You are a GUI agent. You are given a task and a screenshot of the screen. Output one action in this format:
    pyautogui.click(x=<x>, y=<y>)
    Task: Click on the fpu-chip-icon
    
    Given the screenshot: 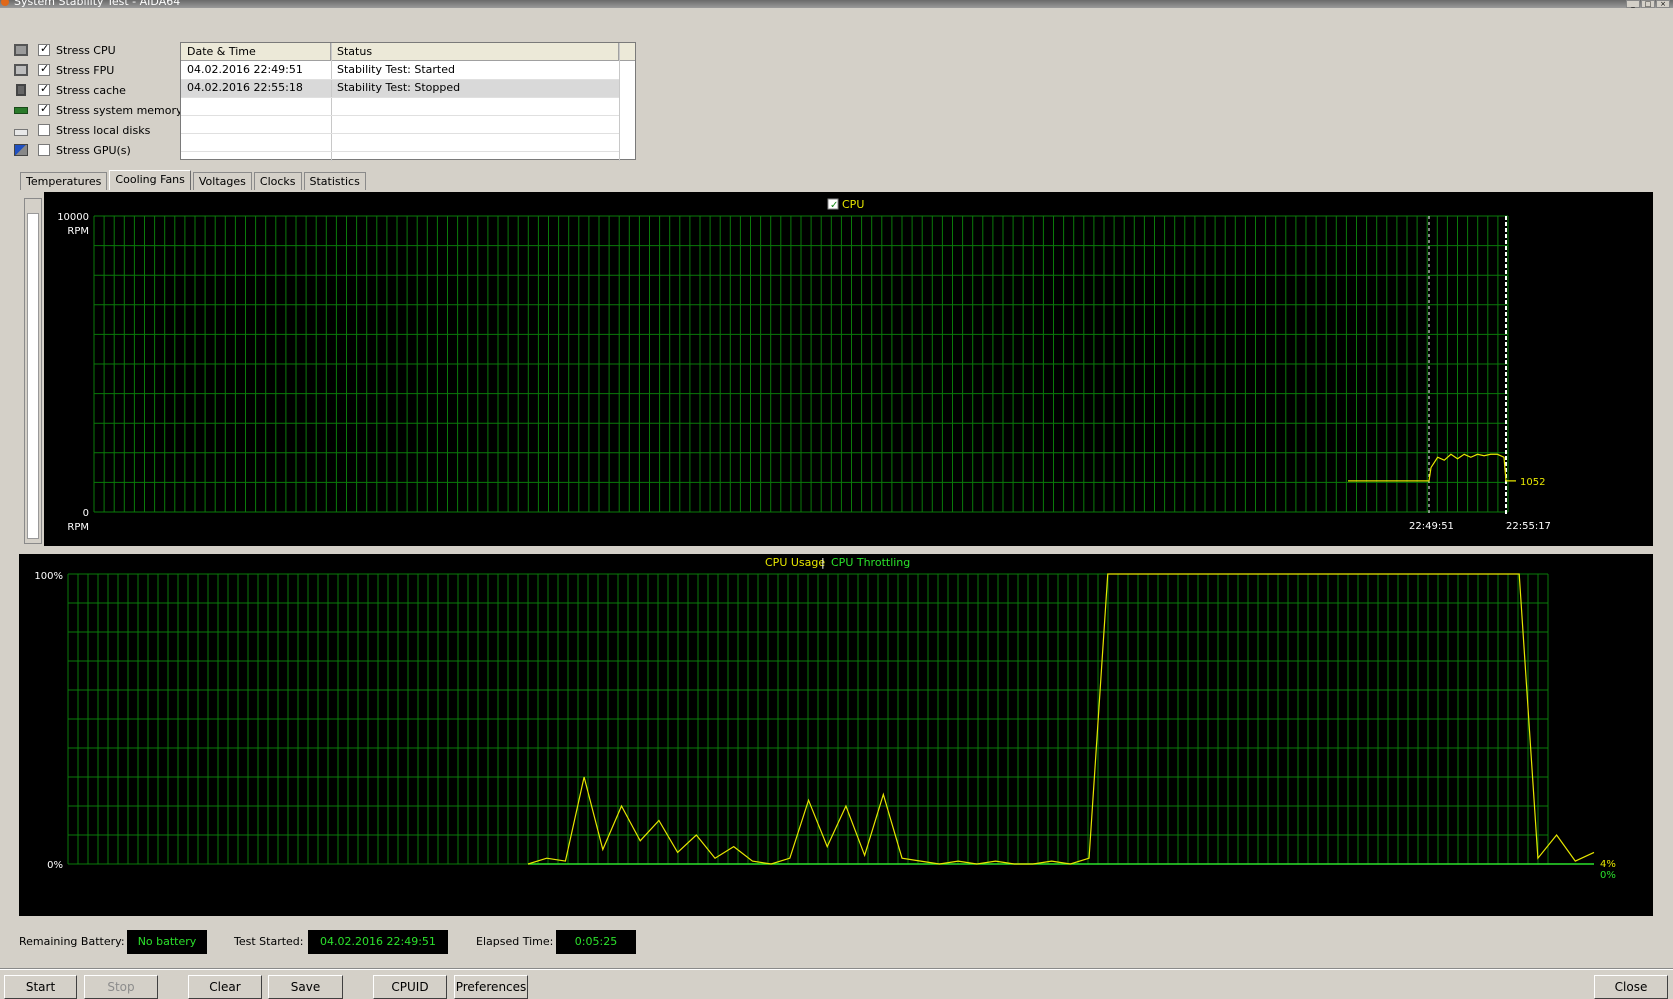 What is the action you would take?
    pyautogui.click(x=21, y=70)
    